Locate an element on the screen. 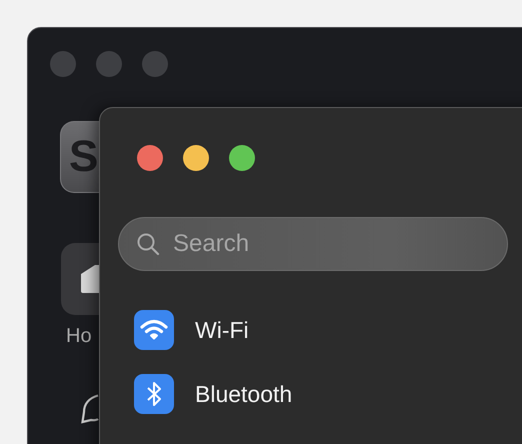  bluetooth-icon is located at coordinates (154, 394).